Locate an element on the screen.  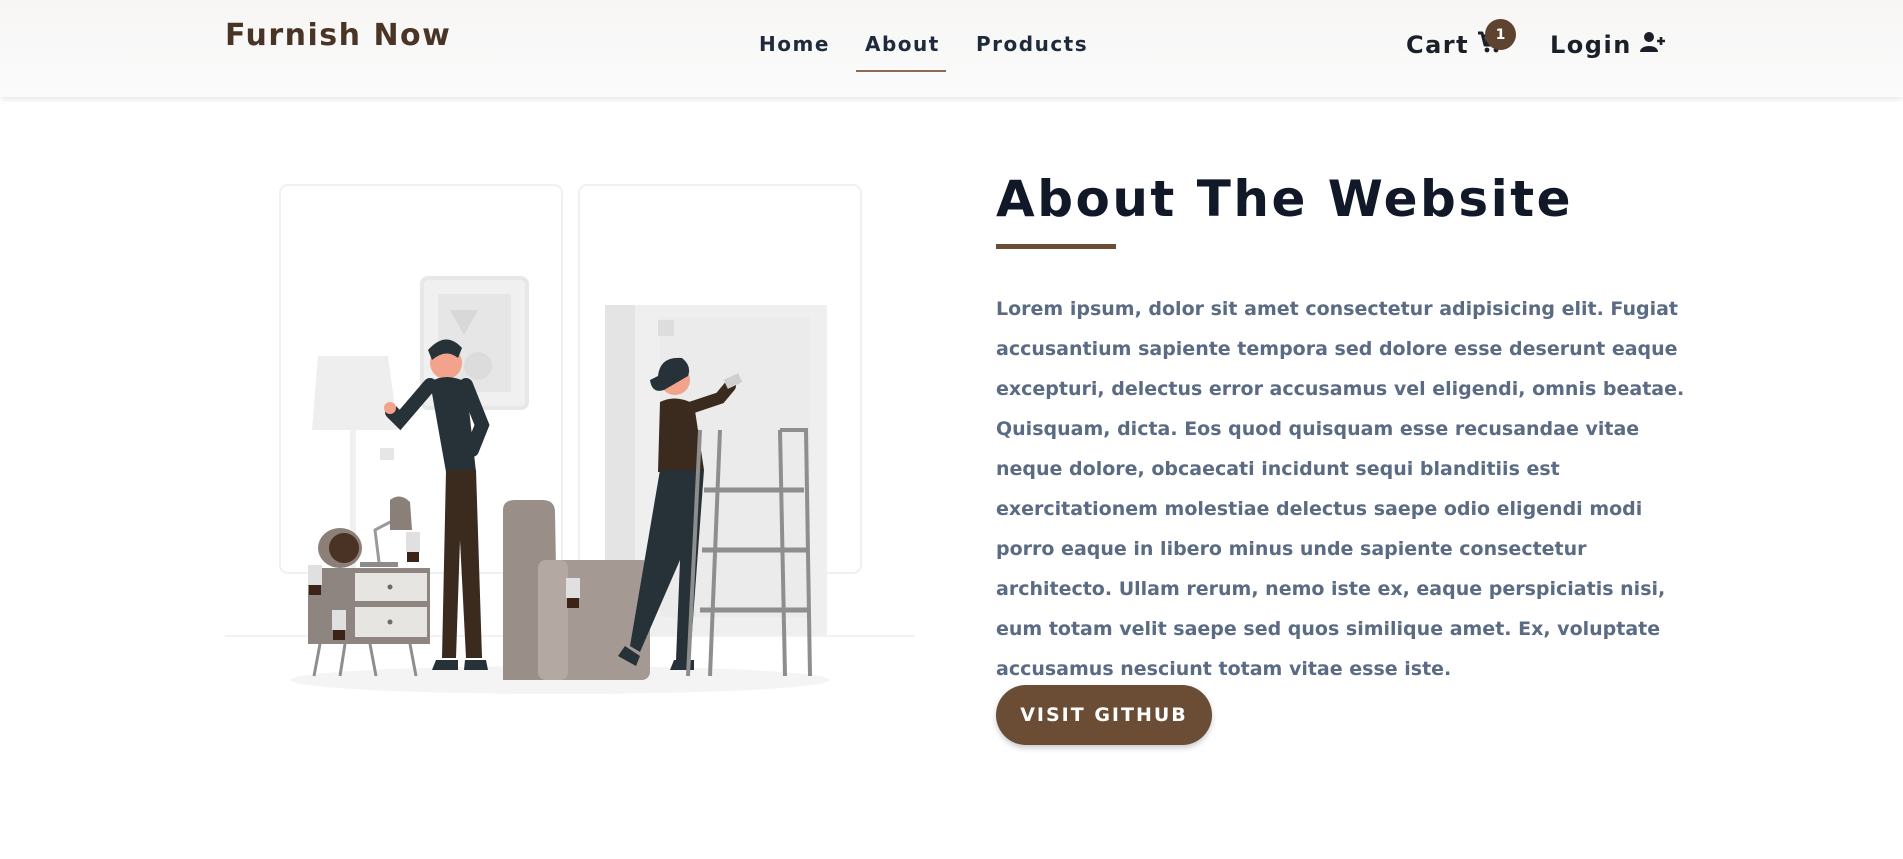
nav-about: About is located at coordinates (902, 44).